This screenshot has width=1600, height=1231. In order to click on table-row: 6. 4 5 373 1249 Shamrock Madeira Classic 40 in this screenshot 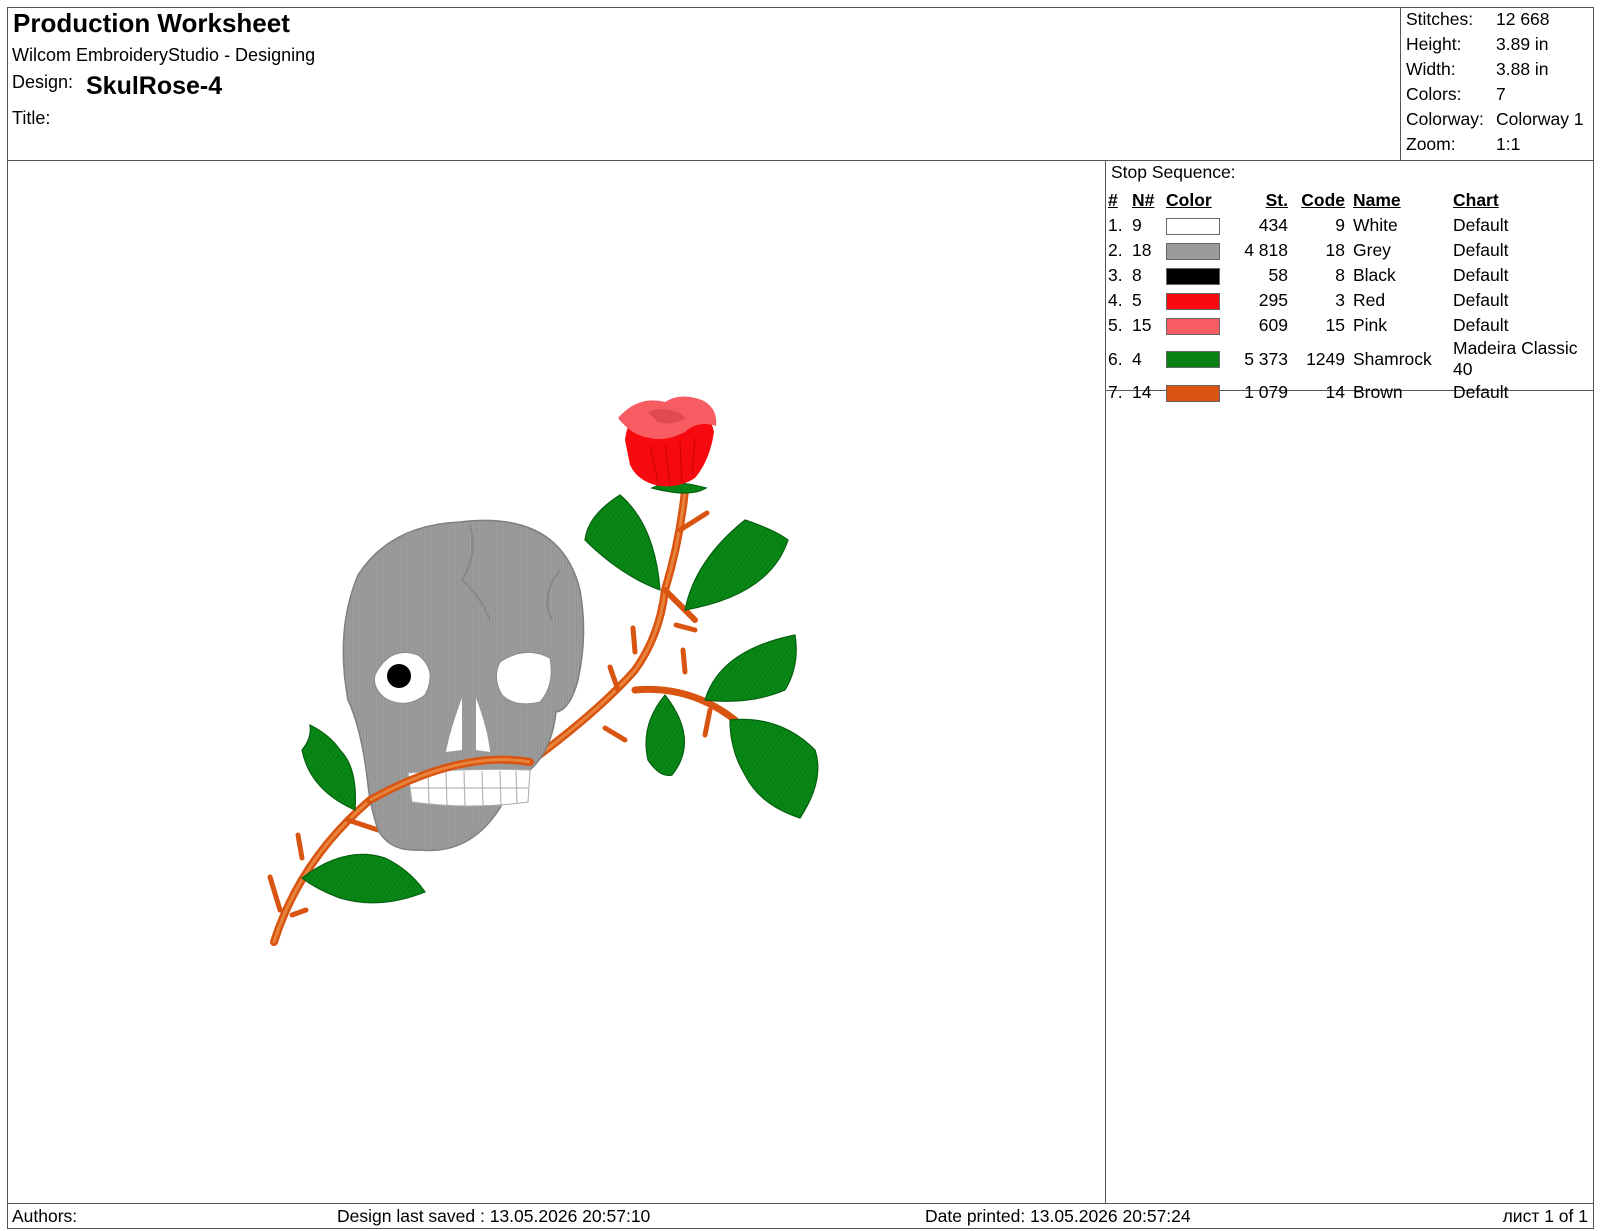, I will do `click(1354, 359)`.